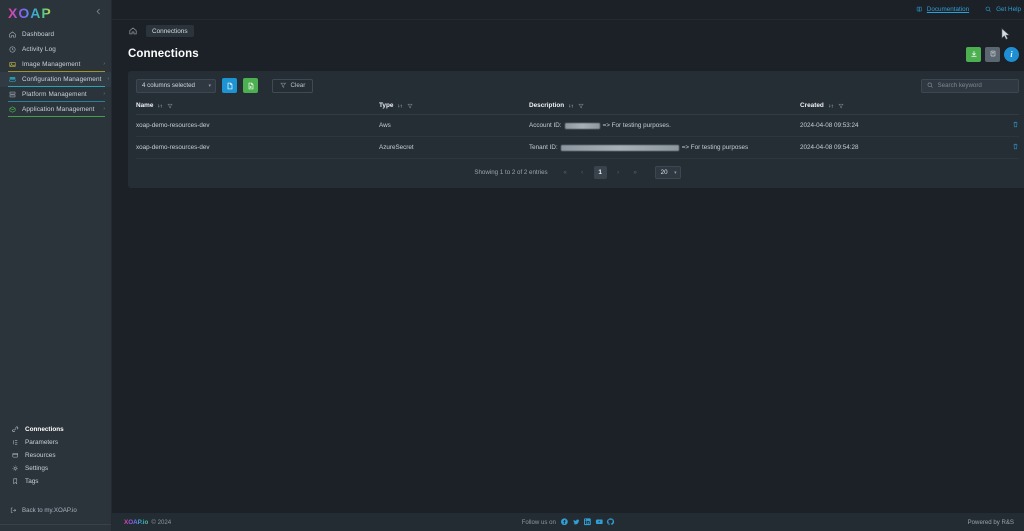  Describe the element at coordinates (12, 35) in the screenshot. I see `home-icon` at that location.